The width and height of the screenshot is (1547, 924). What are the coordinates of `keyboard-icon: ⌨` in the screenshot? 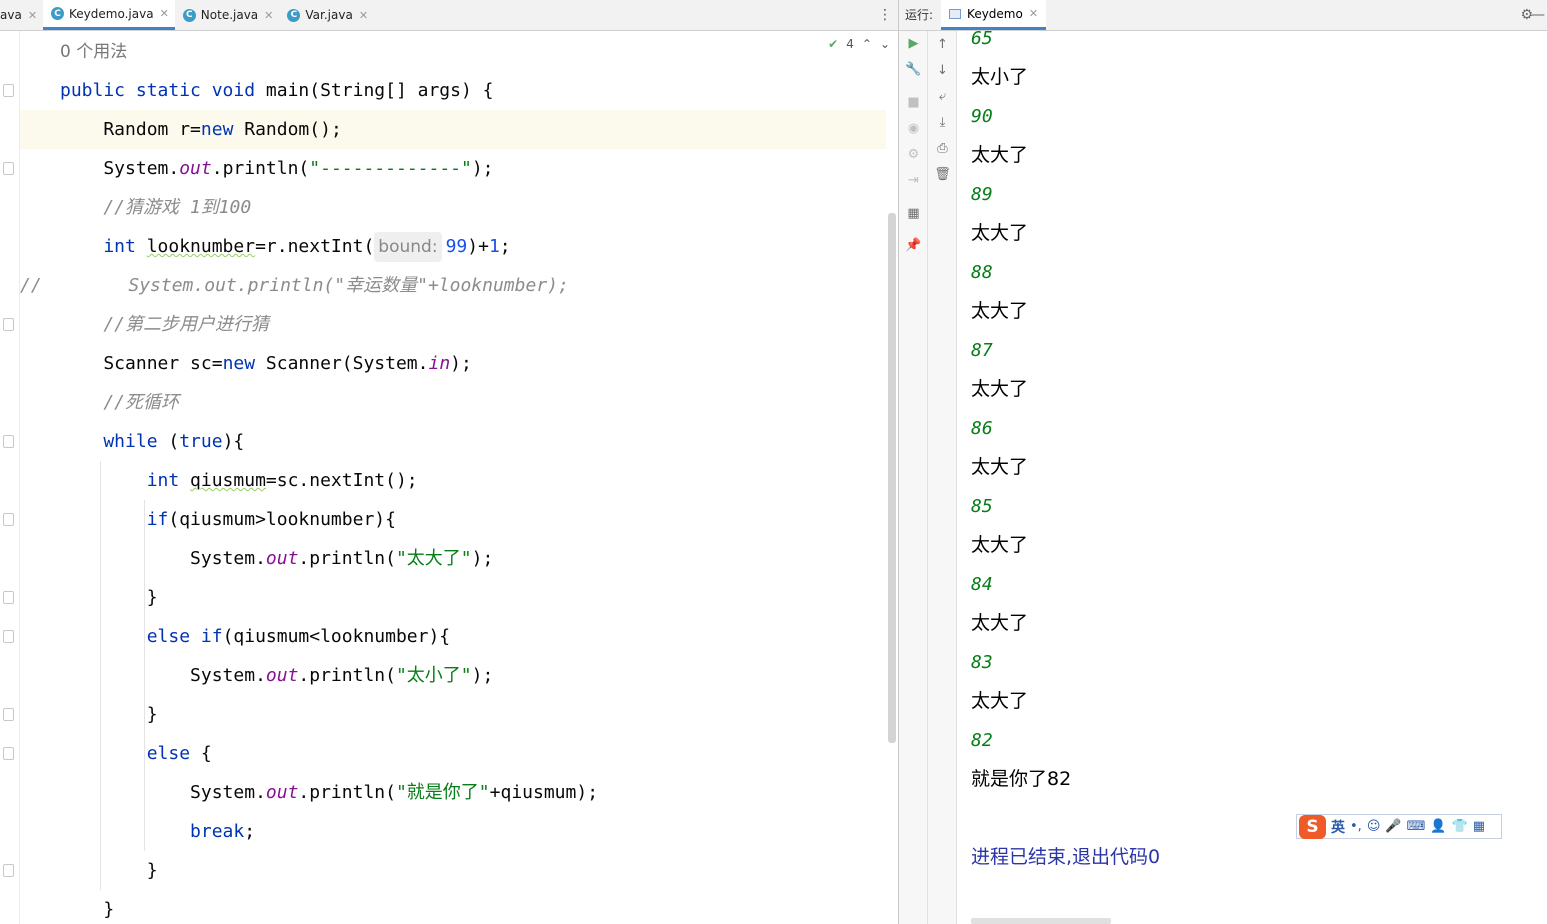 It's located at (1416, 826).